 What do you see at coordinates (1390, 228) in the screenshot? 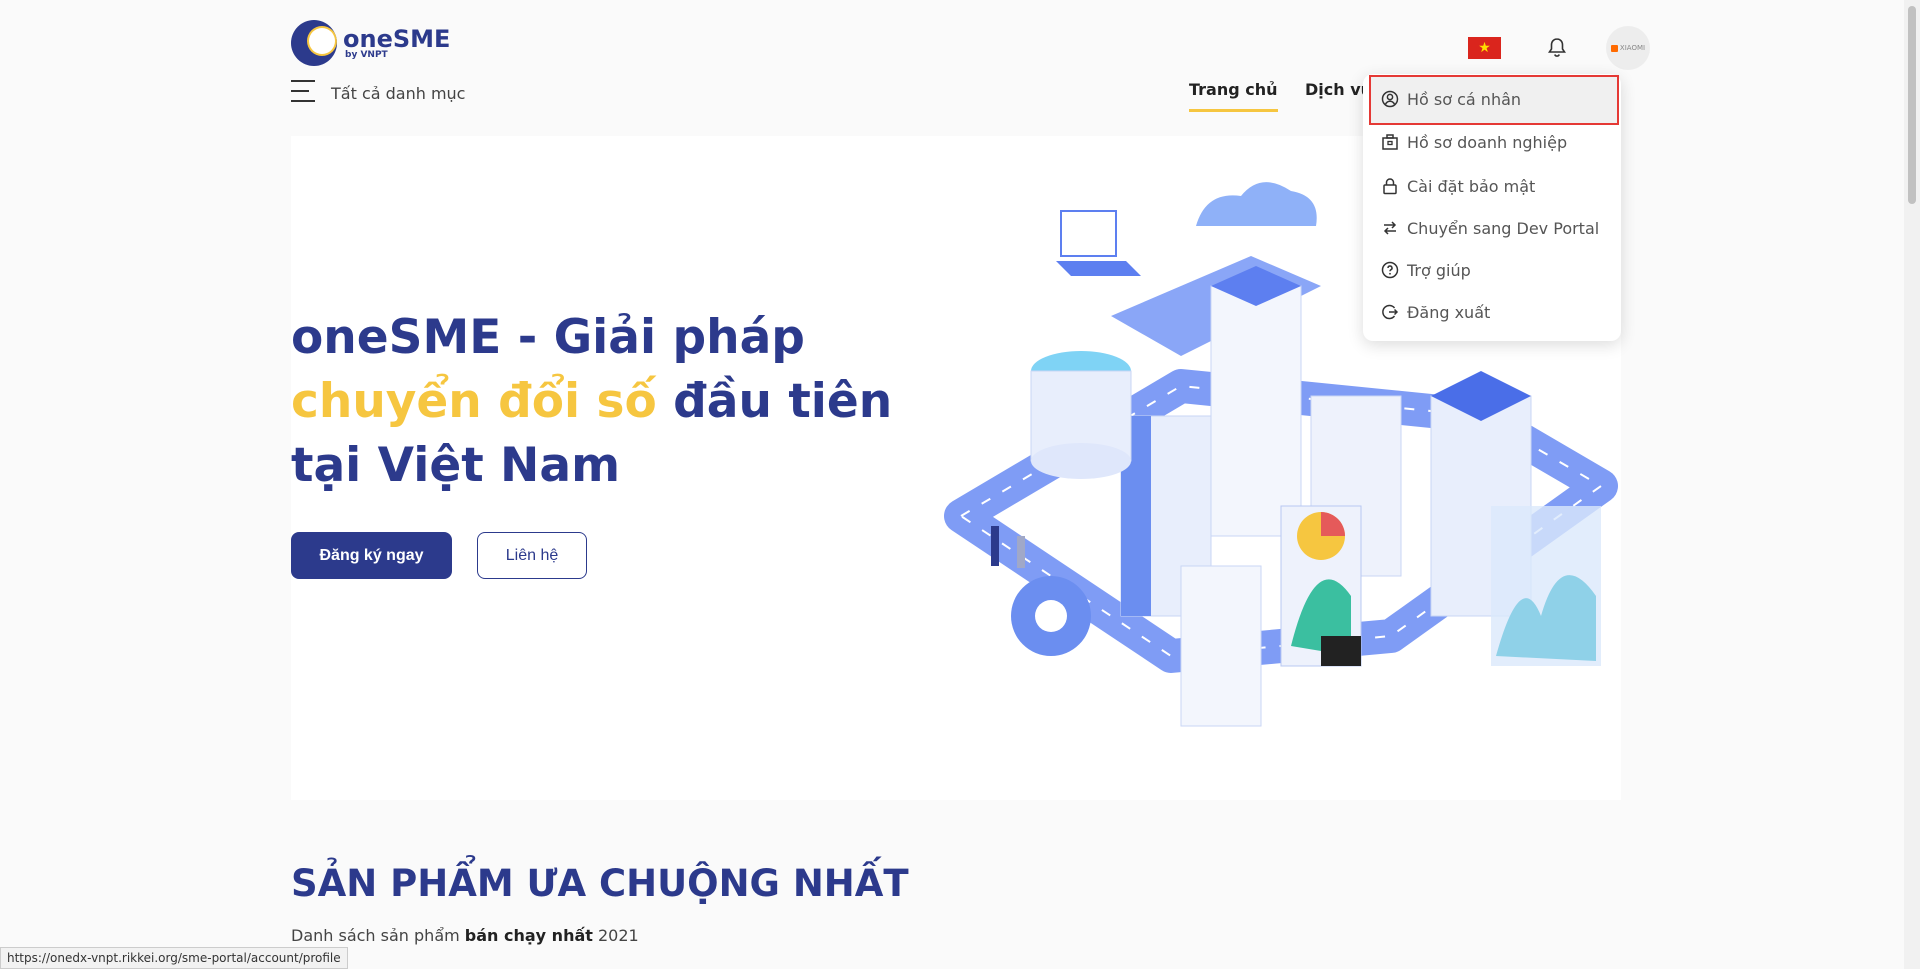
I see `swap-icon` at bounding box center [1390, 228].